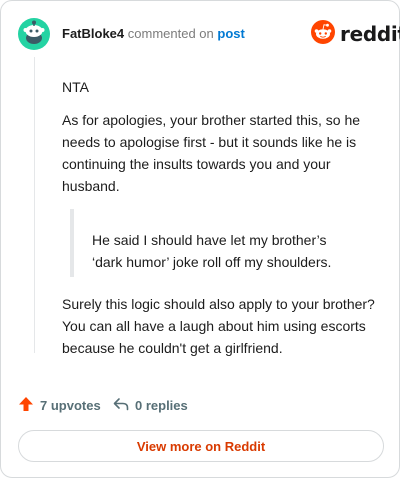 This screenshot has width=400, height=478. What do you see at coordinates (75, 87) in the screenshot?
I see `comment-verdict: NTA` at bounding box center [75, 87].